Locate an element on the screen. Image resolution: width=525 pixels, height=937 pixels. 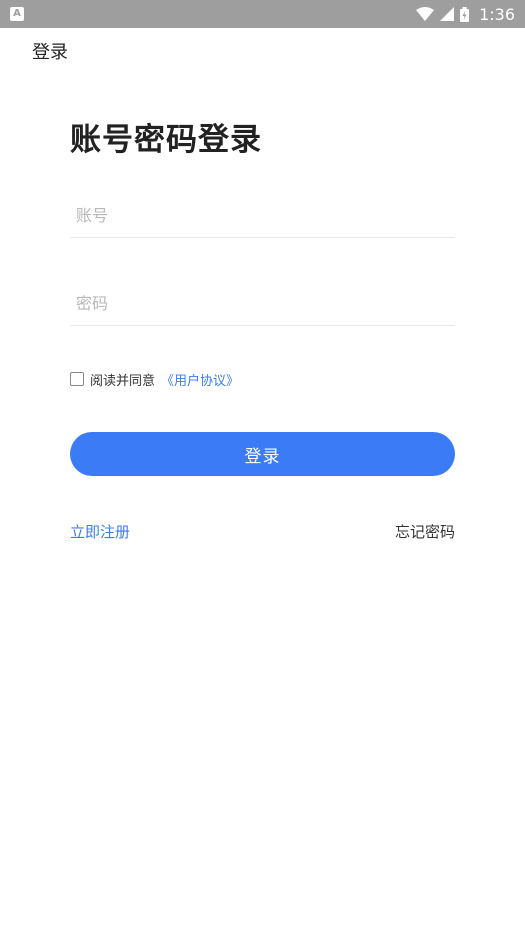
status-bar-right: 1:36 is located at coordinates (465, 14).